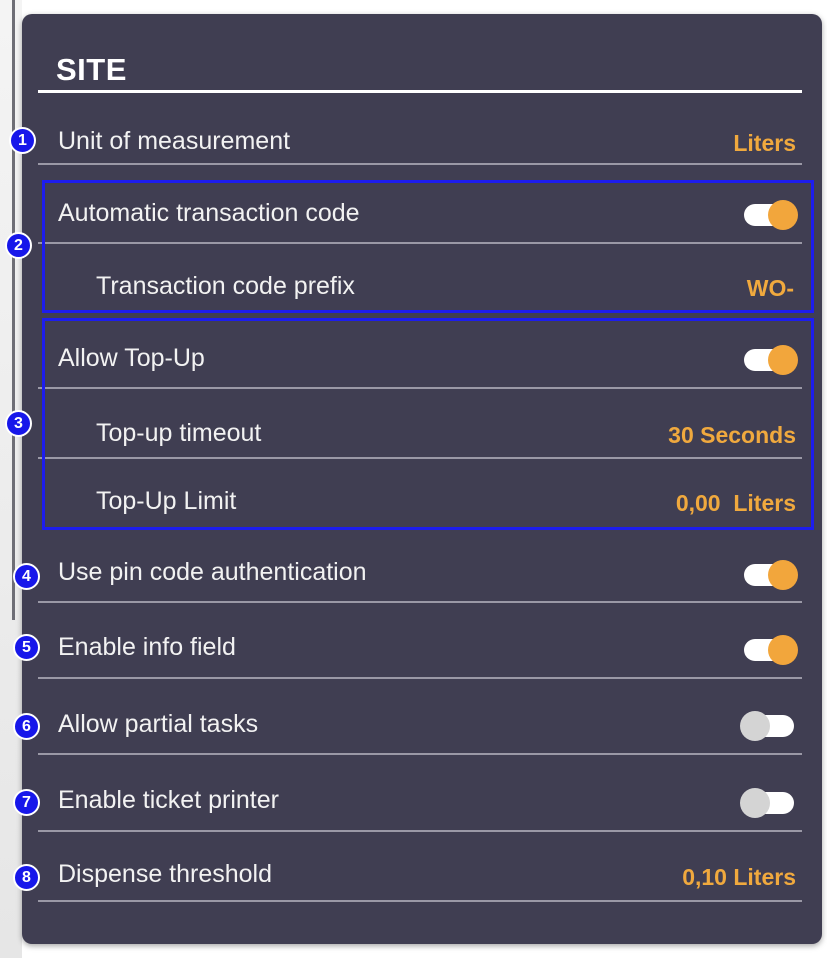 Image resolution: width=827 pixels, height=958 pixels. I want to click on threshold-value: 0,10 Liters, so click(739, 877).